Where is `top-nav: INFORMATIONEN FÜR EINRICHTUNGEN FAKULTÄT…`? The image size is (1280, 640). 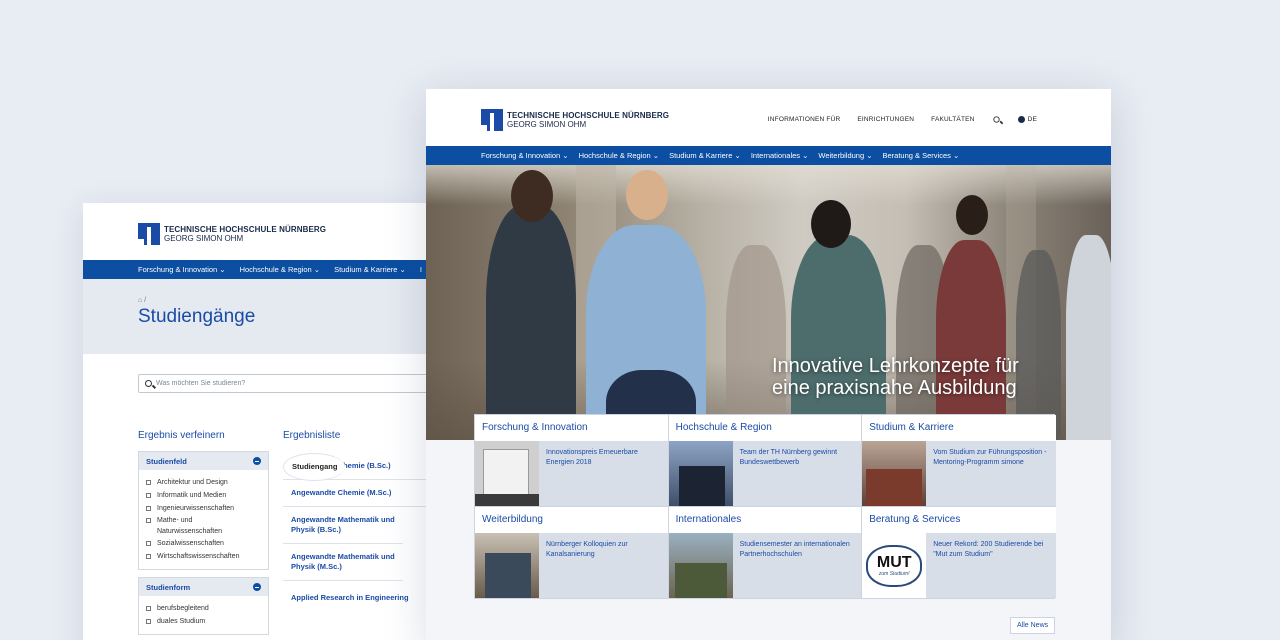 top-nav: INFORMATIONEN FÜR EINRICHTUNGEN FAKULTÄT… is located at coordinates (894, 119).